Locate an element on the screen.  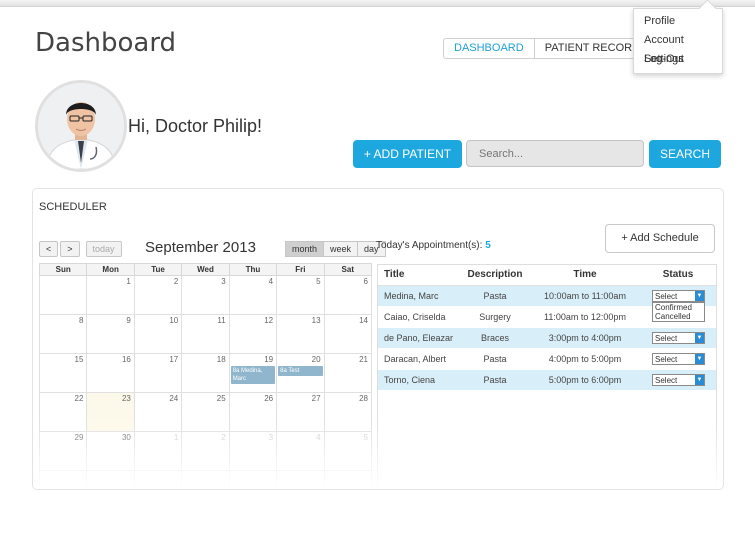
calendar-day-with-event: 20 8a Test is located at coordinates (300, 373).